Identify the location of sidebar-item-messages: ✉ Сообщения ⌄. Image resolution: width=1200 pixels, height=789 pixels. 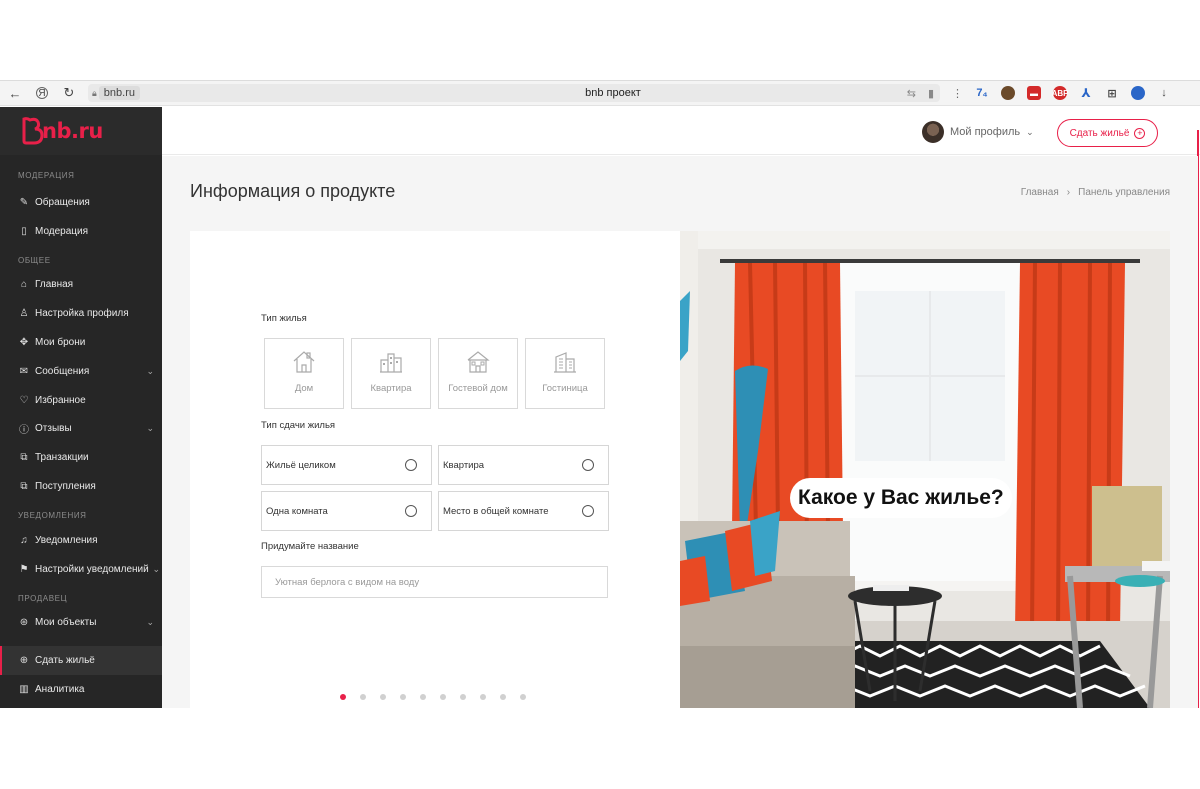
(81, 371).